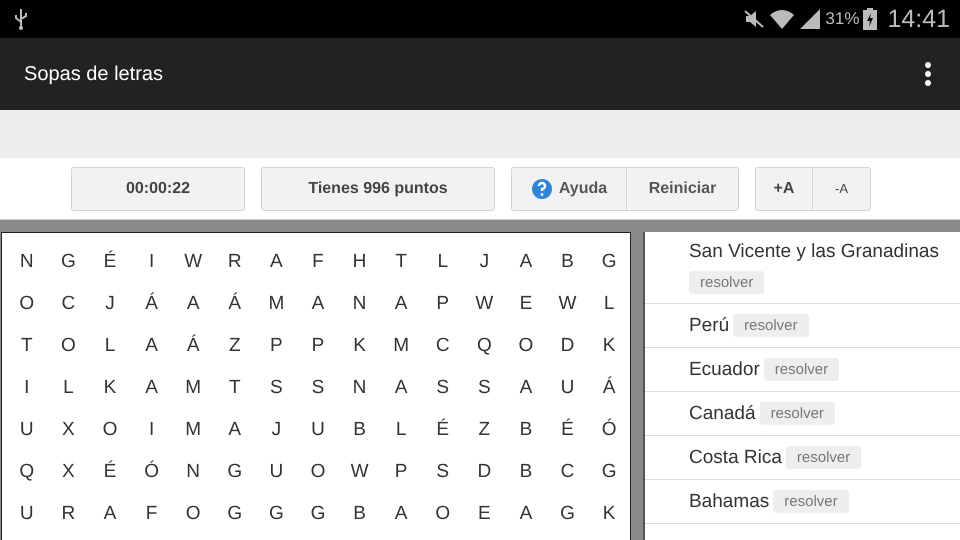 Image resolution: width=960 pixels, height=540 pixels. What do you see at coordinates (485, 514) in the screenshot?
I see `grid-letter: E` at bounding box center [485, 514].